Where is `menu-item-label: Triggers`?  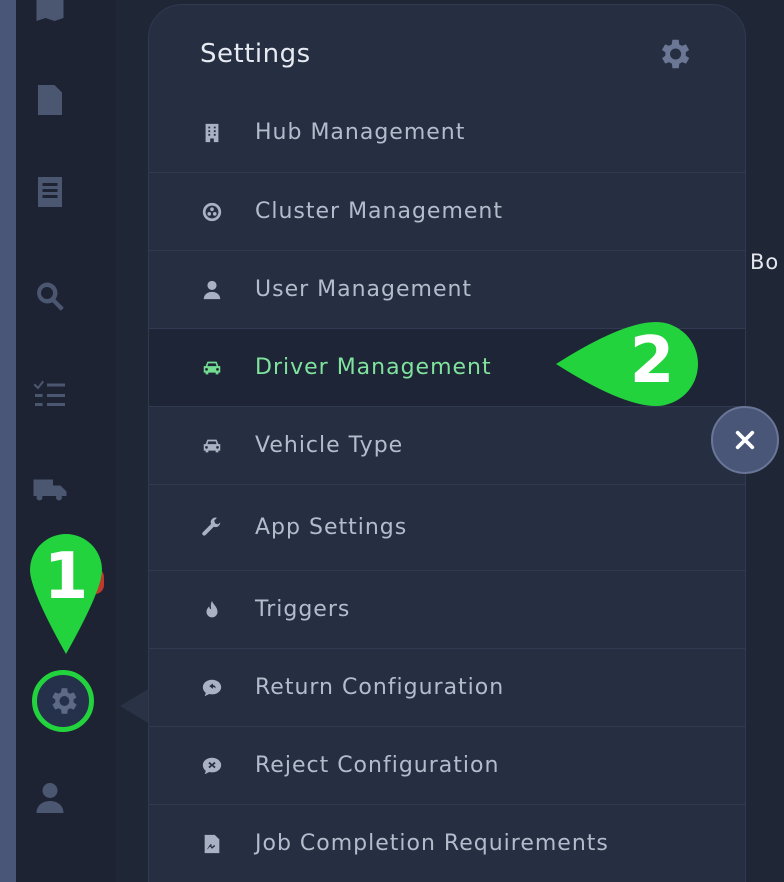 menu-item-label: Triggers is located at coordinates (303, 609).